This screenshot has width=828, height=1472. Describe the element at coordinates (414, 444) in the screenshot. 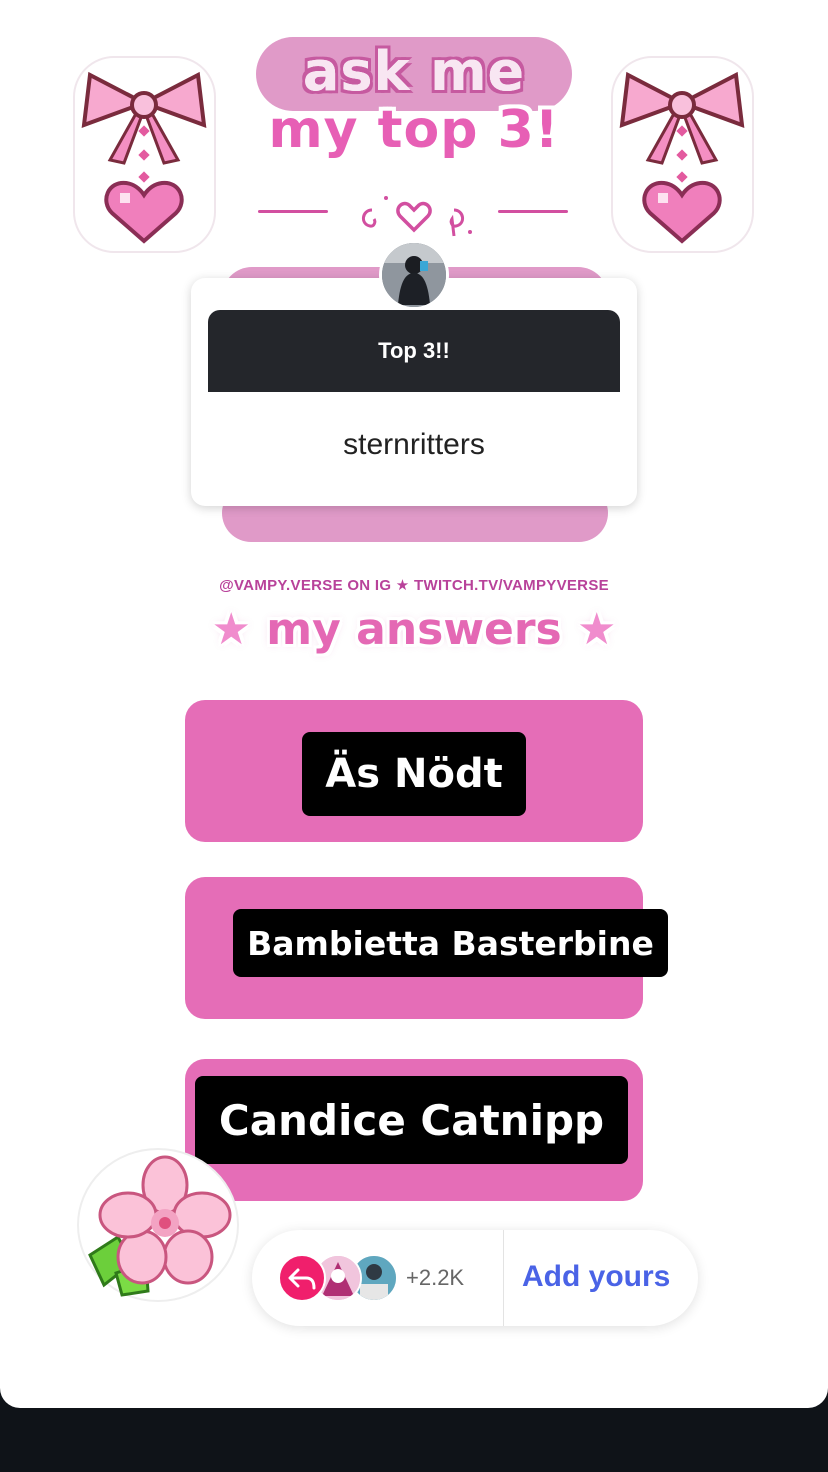

I see `question-author: sternritters` at that location.